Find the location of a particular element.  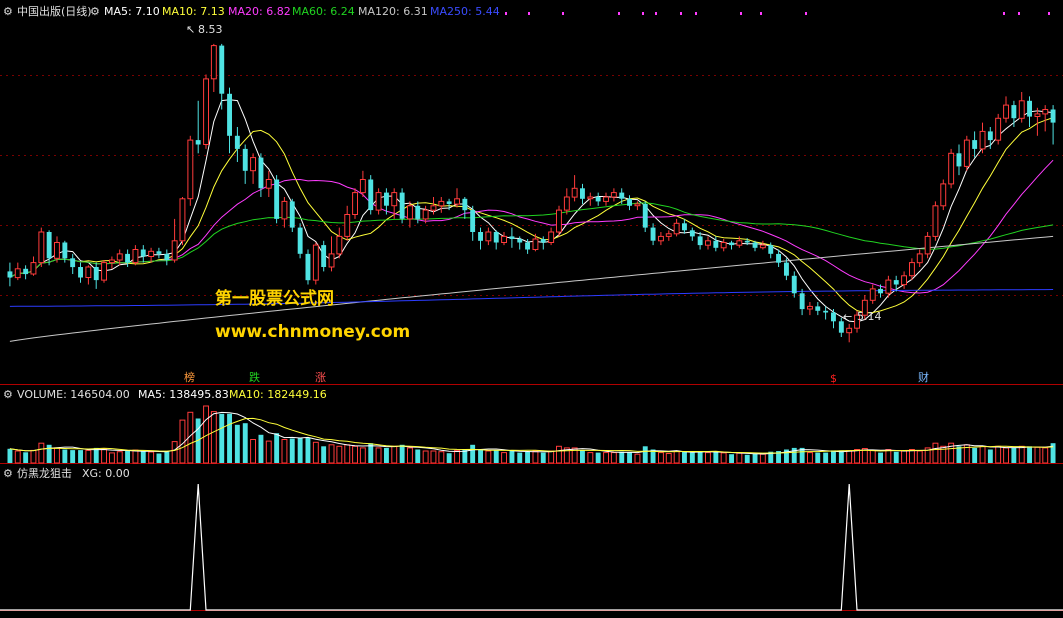

gear-icon: ⚙ is located at coordinates (8, 11).